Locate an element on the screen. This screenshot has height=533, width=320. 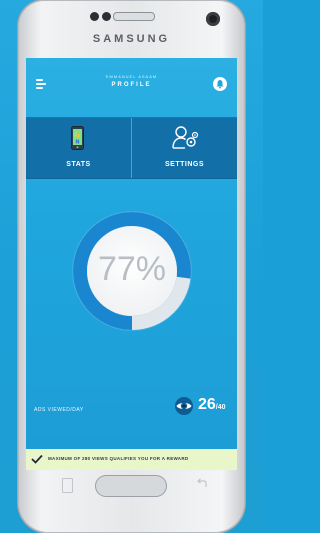
ads-viewed-label: ADS VIEWED/DAY is located at coordinates (59, 410).